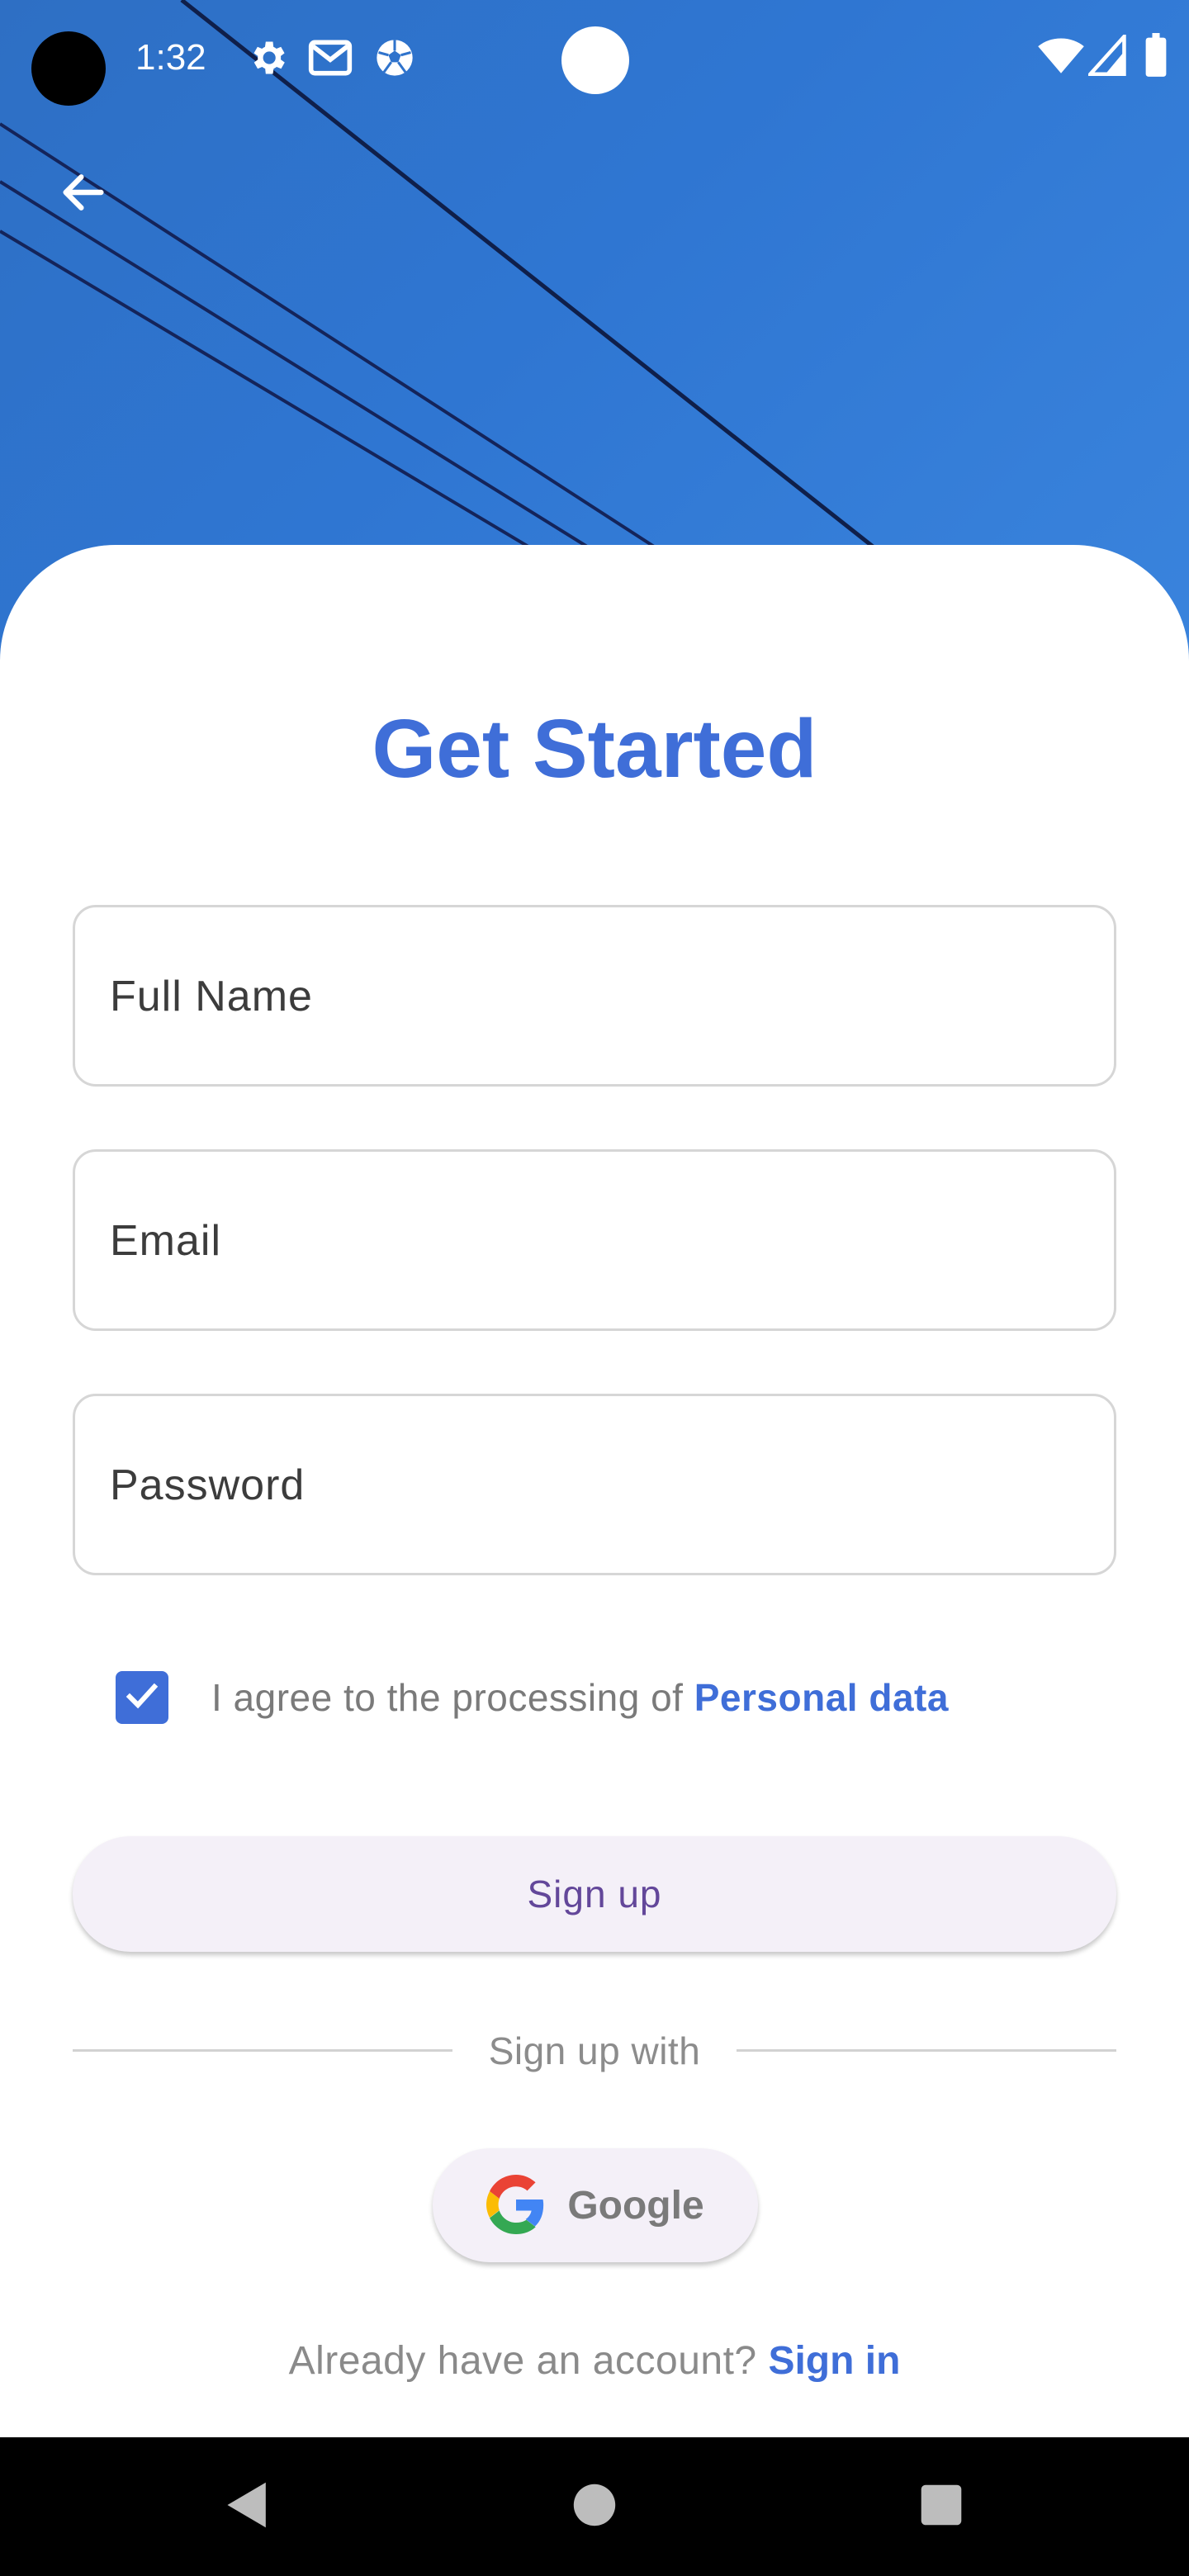  I want to click on home-circle-icon, so click(594, 2507).